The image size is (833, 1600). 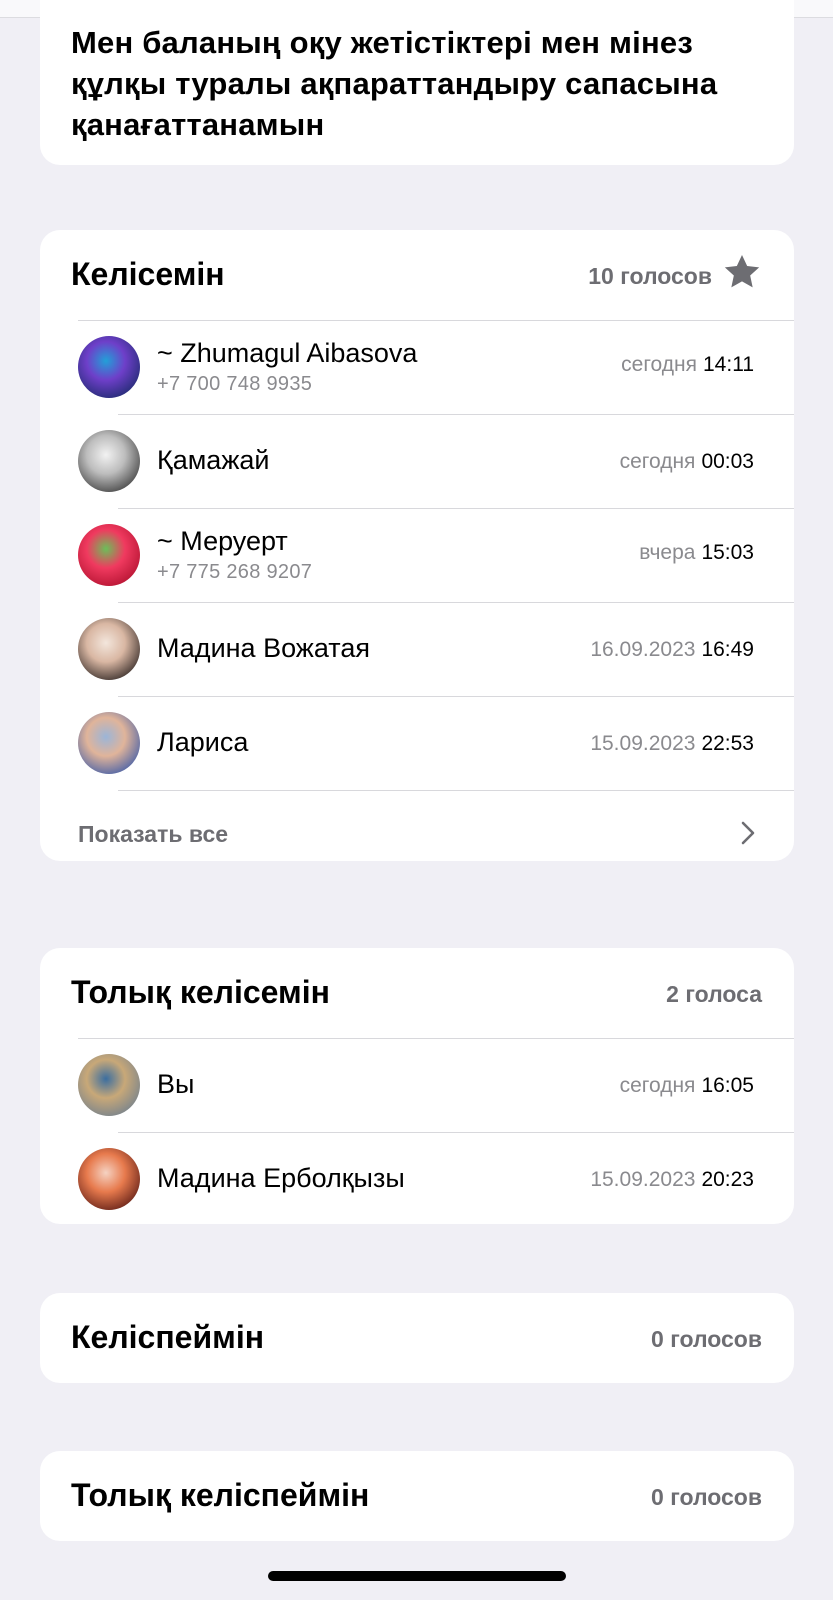 I want to click on option-header: Толық келісемін 2 голоса, so click(x=417, y=993).